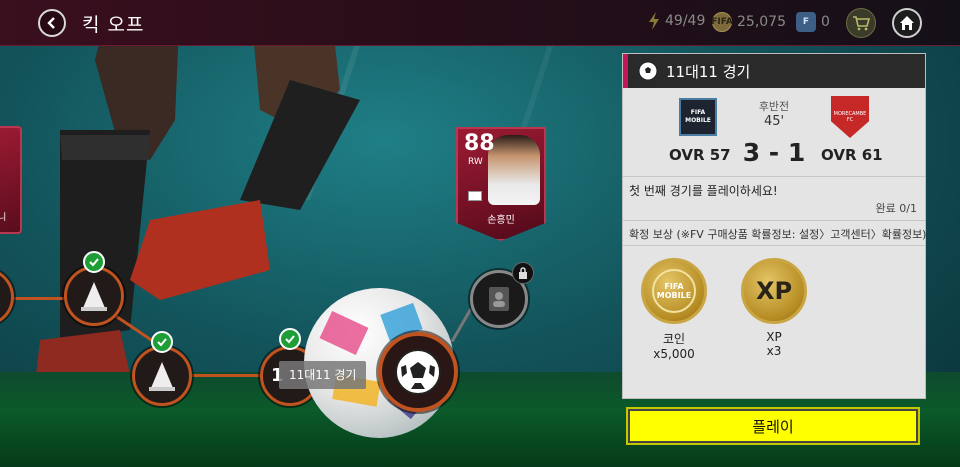 The image size is (960, 467). Describe the element at coordinates (774, 337) in the screenshot. I see `reward-label: XP` at that location.